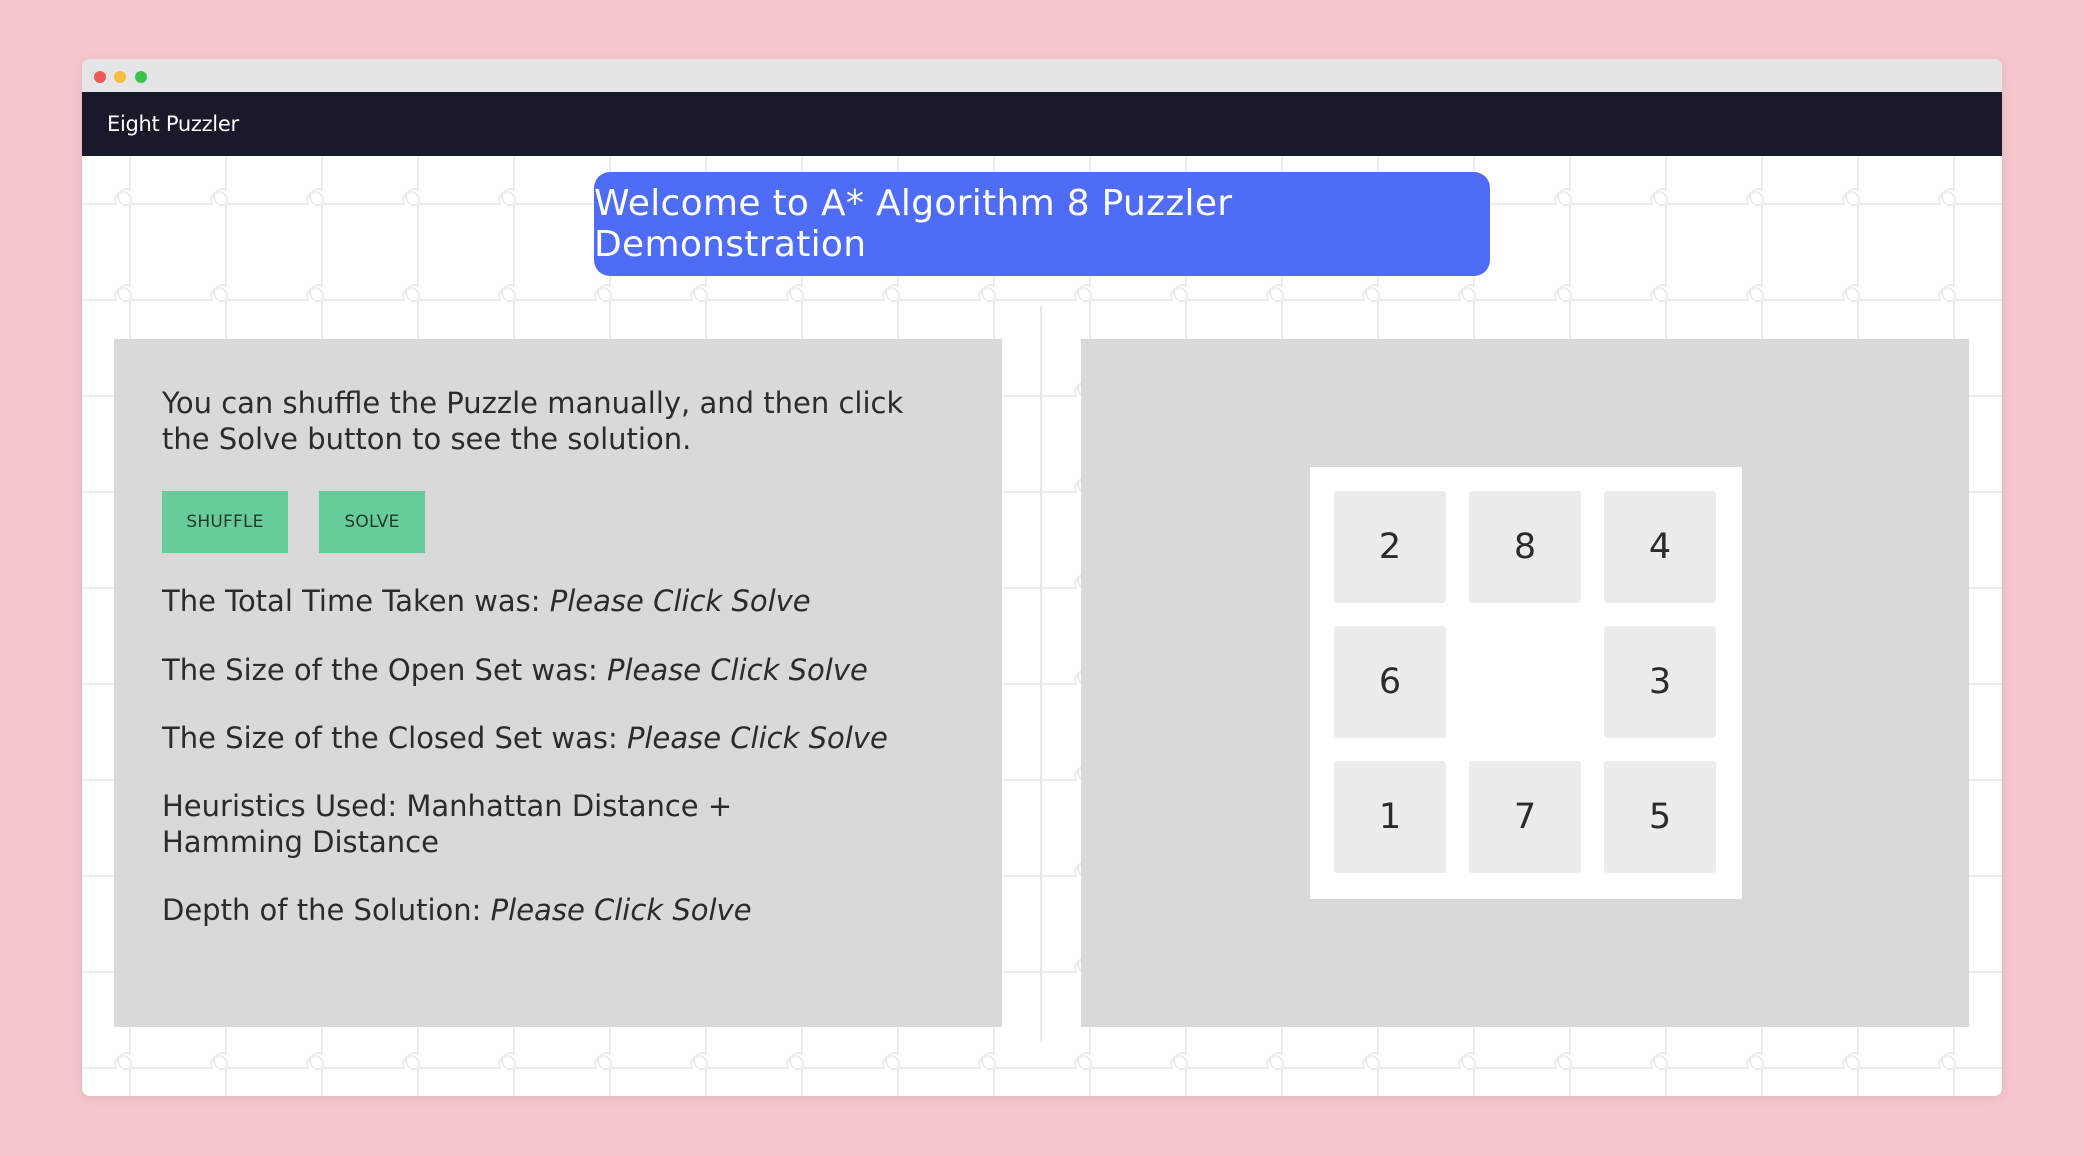  I want to click on empty-tile-slot, so click(1525, 682).